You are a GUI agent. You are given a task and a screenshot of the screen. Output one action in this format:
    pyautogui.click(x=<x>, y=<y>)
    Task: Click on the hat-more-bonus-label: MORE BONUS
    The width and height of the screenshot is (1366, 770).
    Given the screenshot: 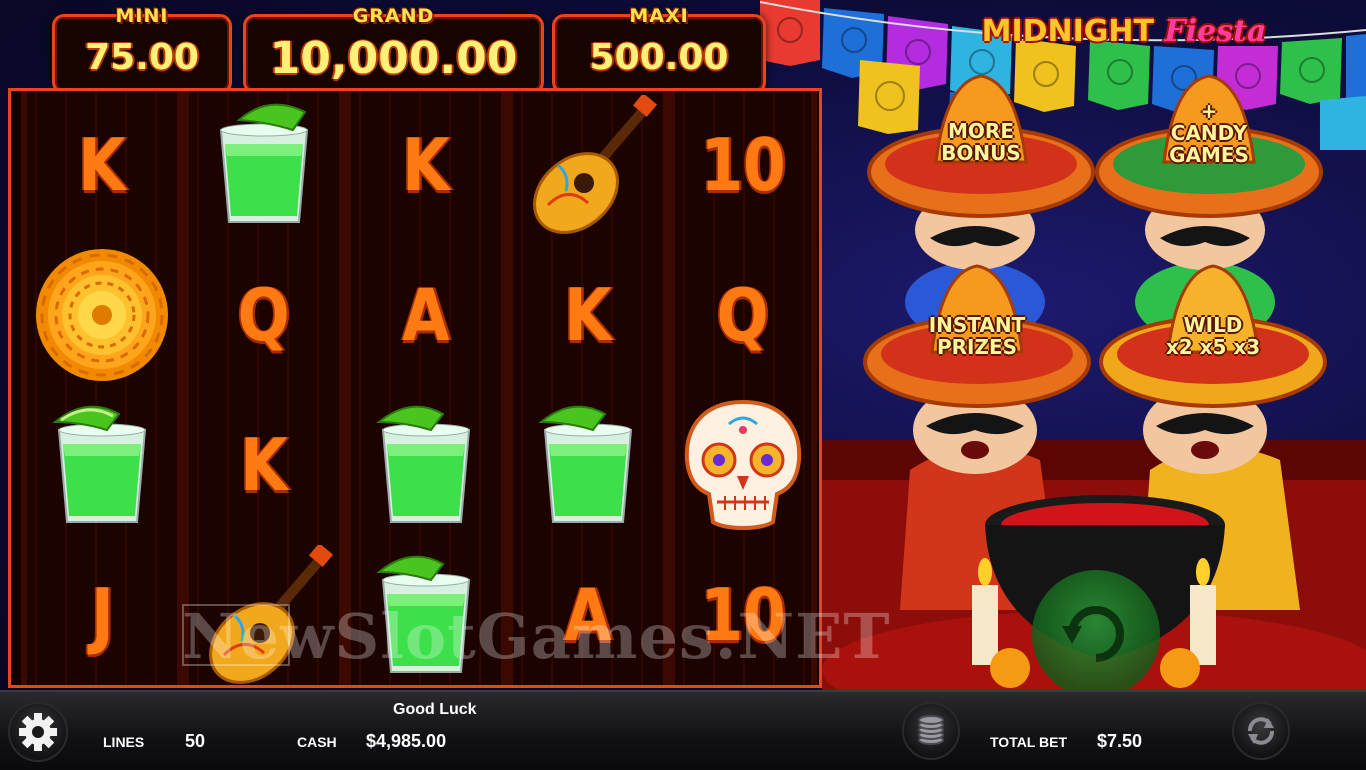 What is the action you would take?
    pyautogui.click(x=981, y=142)
    